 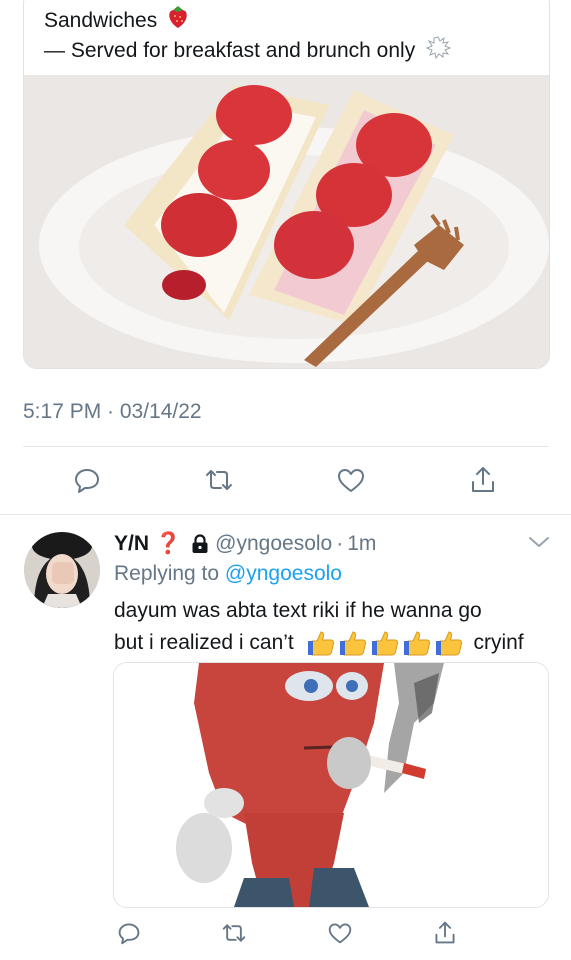 I want to click on strawberry-emoji-icon, so click(x=178, y=21).